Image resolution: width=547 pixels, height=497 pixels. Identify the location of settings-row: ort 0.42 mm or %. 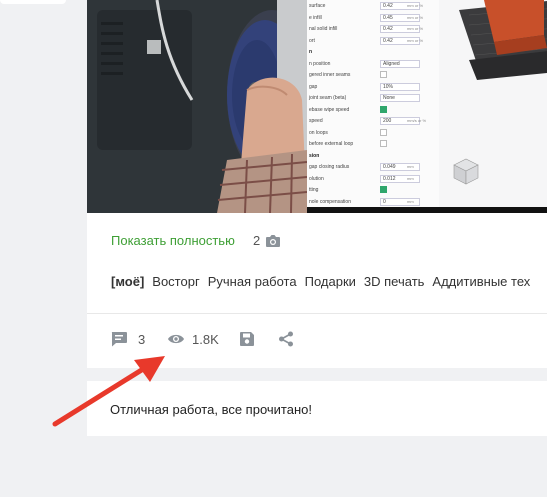
(372, 41).